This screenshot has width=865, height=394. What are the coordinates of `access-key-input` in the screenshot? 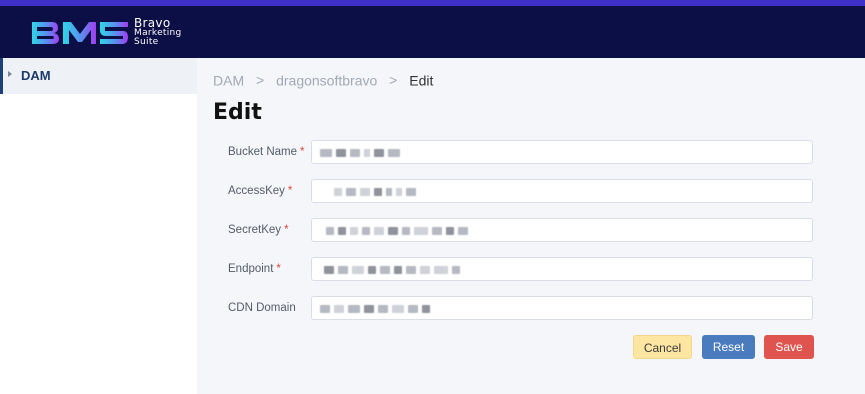 It's located at (562, 191).